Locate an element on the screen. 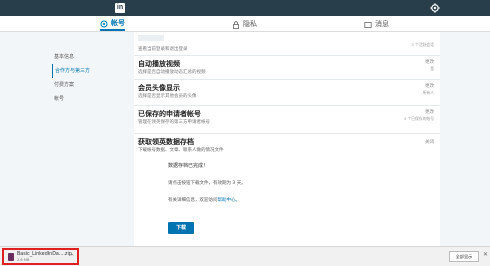  browser-download-bar: Basic_LinkedInDa....zip 2.6 MB ^ 全部显示 ✕ is located at coordinates (245, 256).